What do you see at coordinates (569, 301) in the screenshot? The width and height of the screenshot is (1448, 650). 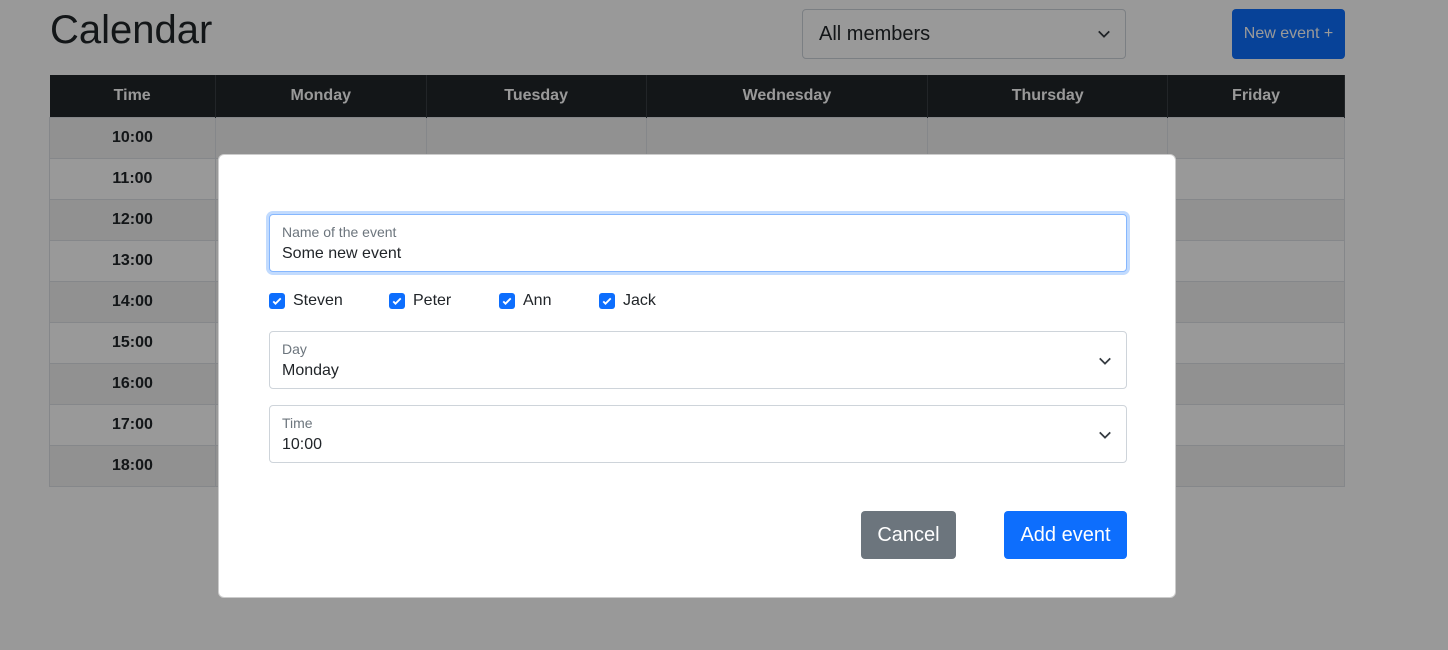 I see `member-checkbox-group: Steven Peter Ann Jack` at bounding box center [569, 301].